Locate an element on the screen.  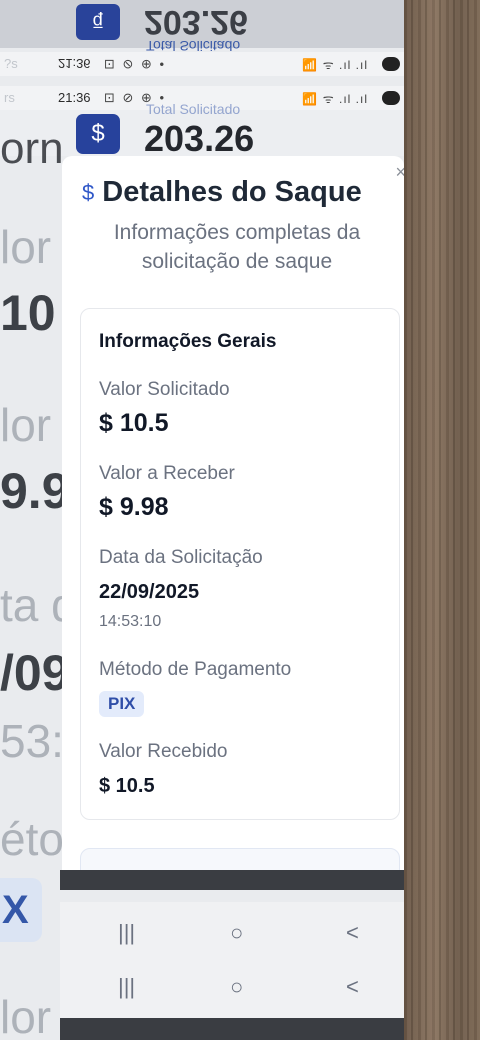
bg-fragment: ta d is located at coordinates (35, 605).